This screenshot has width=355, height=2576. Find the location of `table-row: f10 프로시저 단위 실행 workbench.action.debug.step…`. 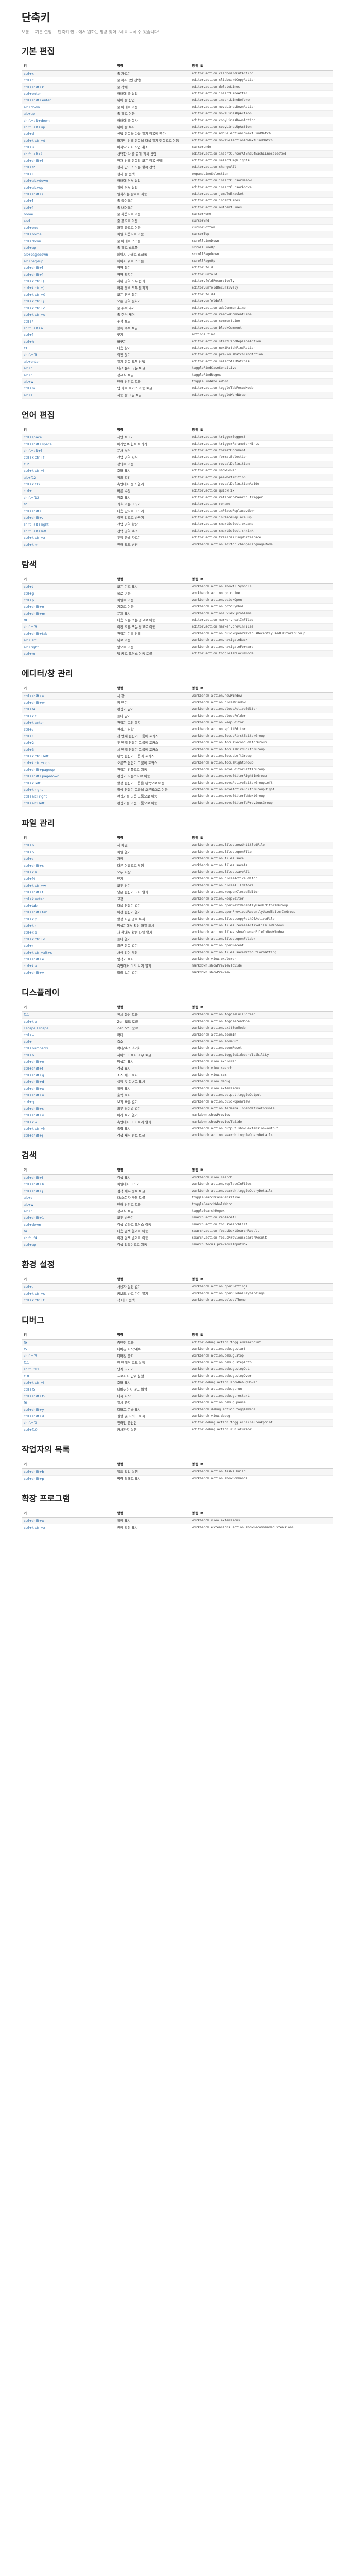

table-row: f10 프로시저 단위 실행 workbench.action.debug.step… is located at coordinates (177, 1376).